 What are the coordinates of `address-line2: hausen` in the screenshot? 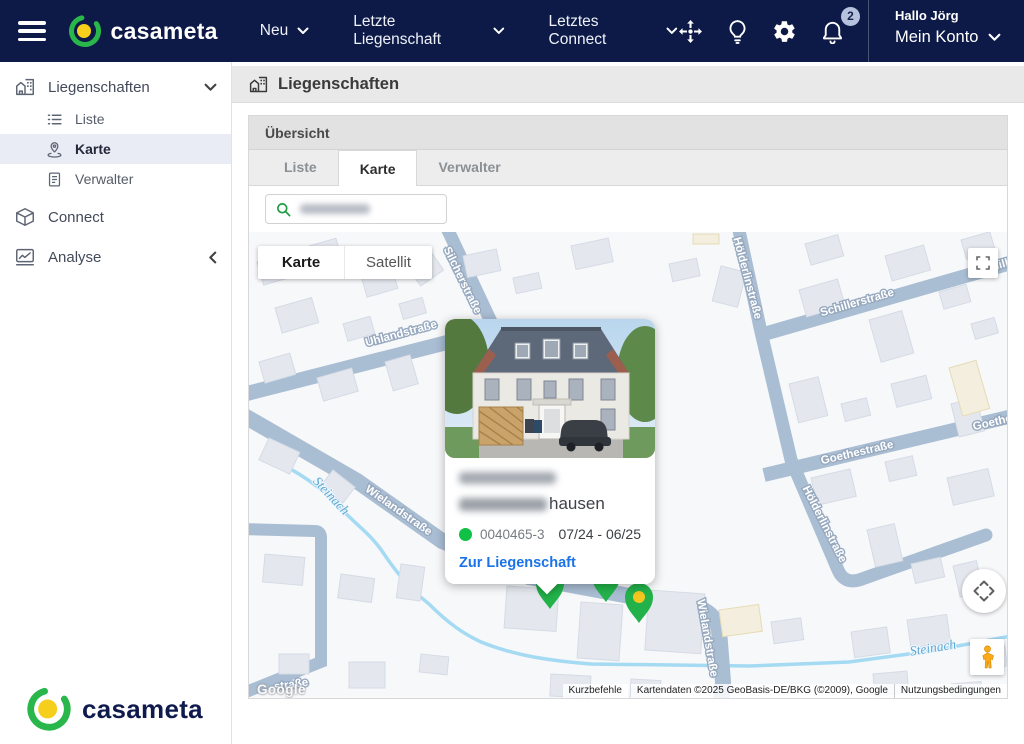 It's located at (550, 504).